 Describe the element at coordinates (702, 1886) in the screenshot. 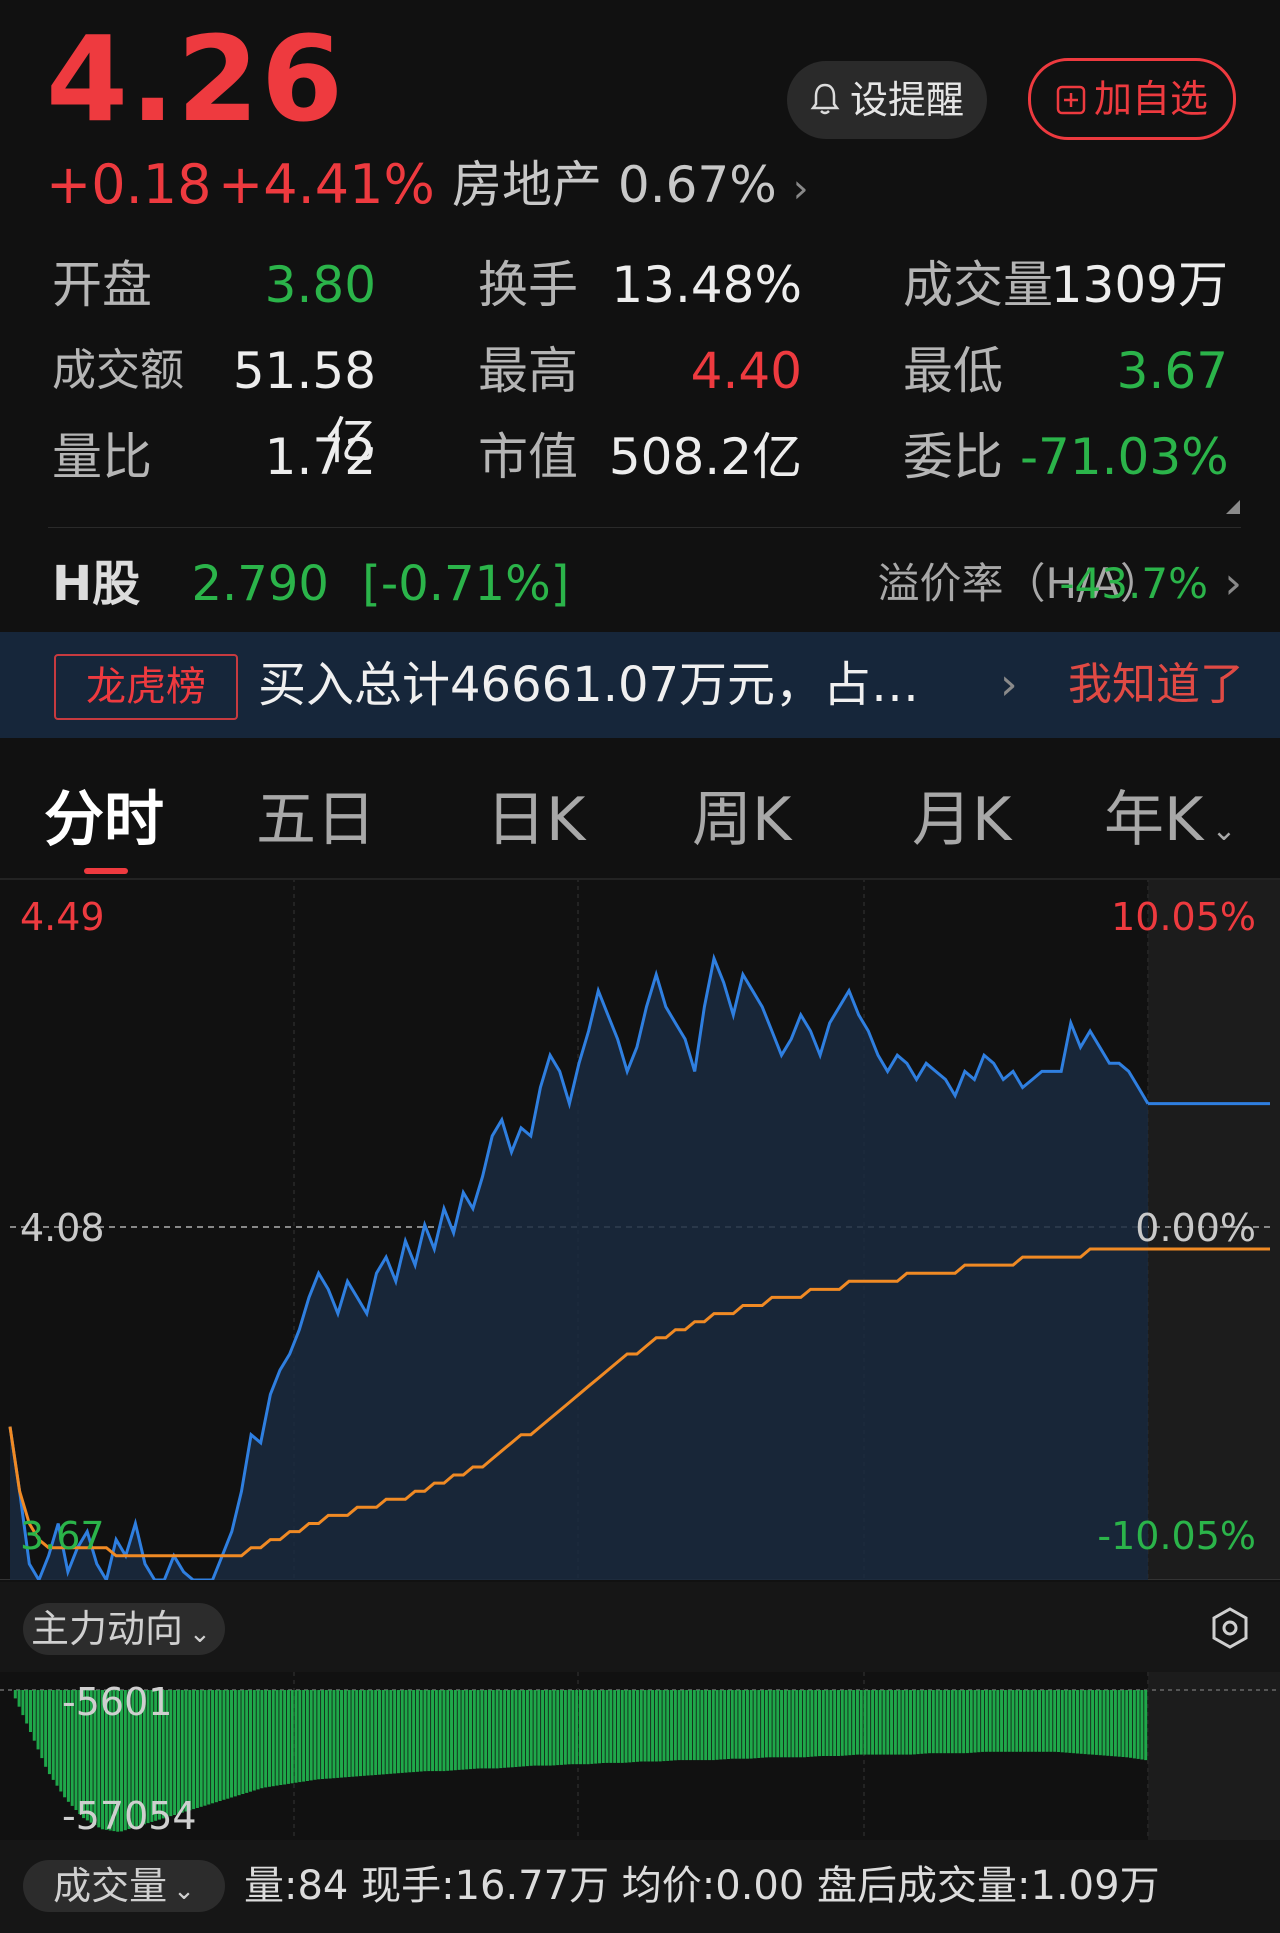

I see `volume-info: 量:84 现手:16.77万 均价:0.00 盘后成交量:1.09万` at that location.